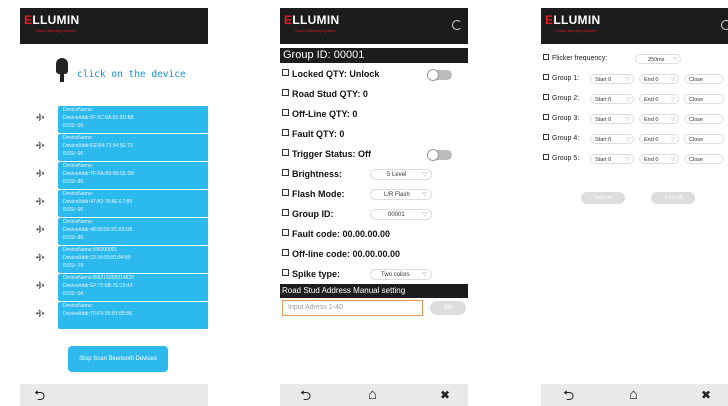  I want to click on group-label: Group 1:, so click(566, 78).